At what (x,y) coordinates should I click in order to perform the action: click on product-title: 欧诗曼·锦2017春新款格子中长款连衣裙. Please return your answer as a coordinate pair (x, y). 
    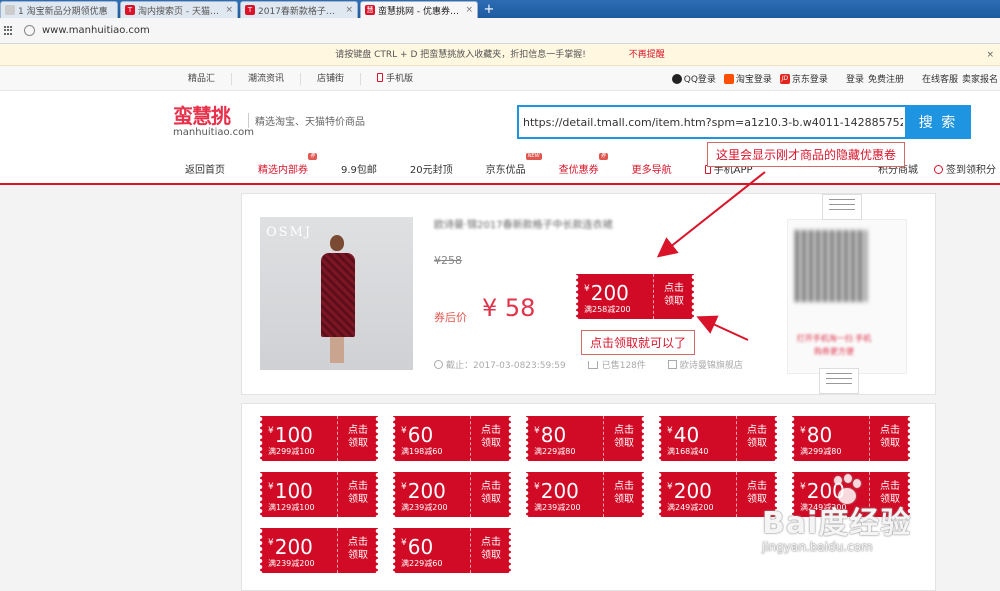
    Looking at the image, I should click on (523, 223).